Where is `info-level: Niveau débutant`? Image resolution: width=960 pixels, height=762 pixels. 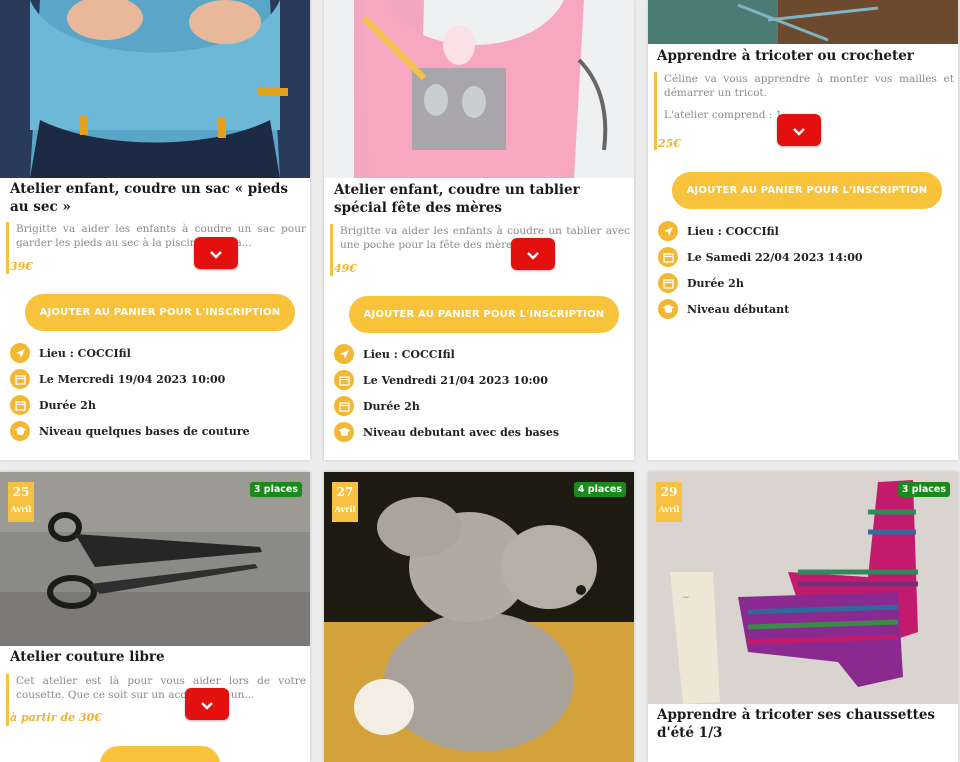
info-level: Niveau débutant is located at coordinates (760, 309).